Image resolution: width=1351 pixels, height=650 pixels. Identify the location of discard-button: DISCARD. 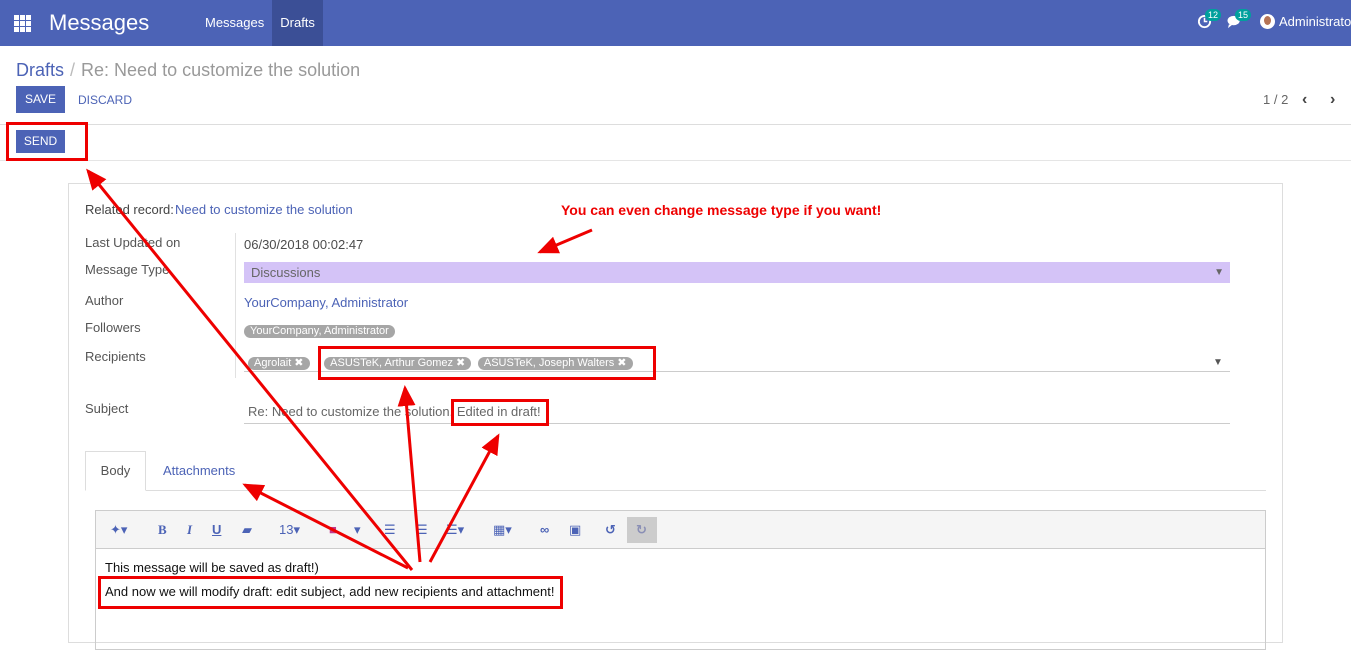
(105, 100).